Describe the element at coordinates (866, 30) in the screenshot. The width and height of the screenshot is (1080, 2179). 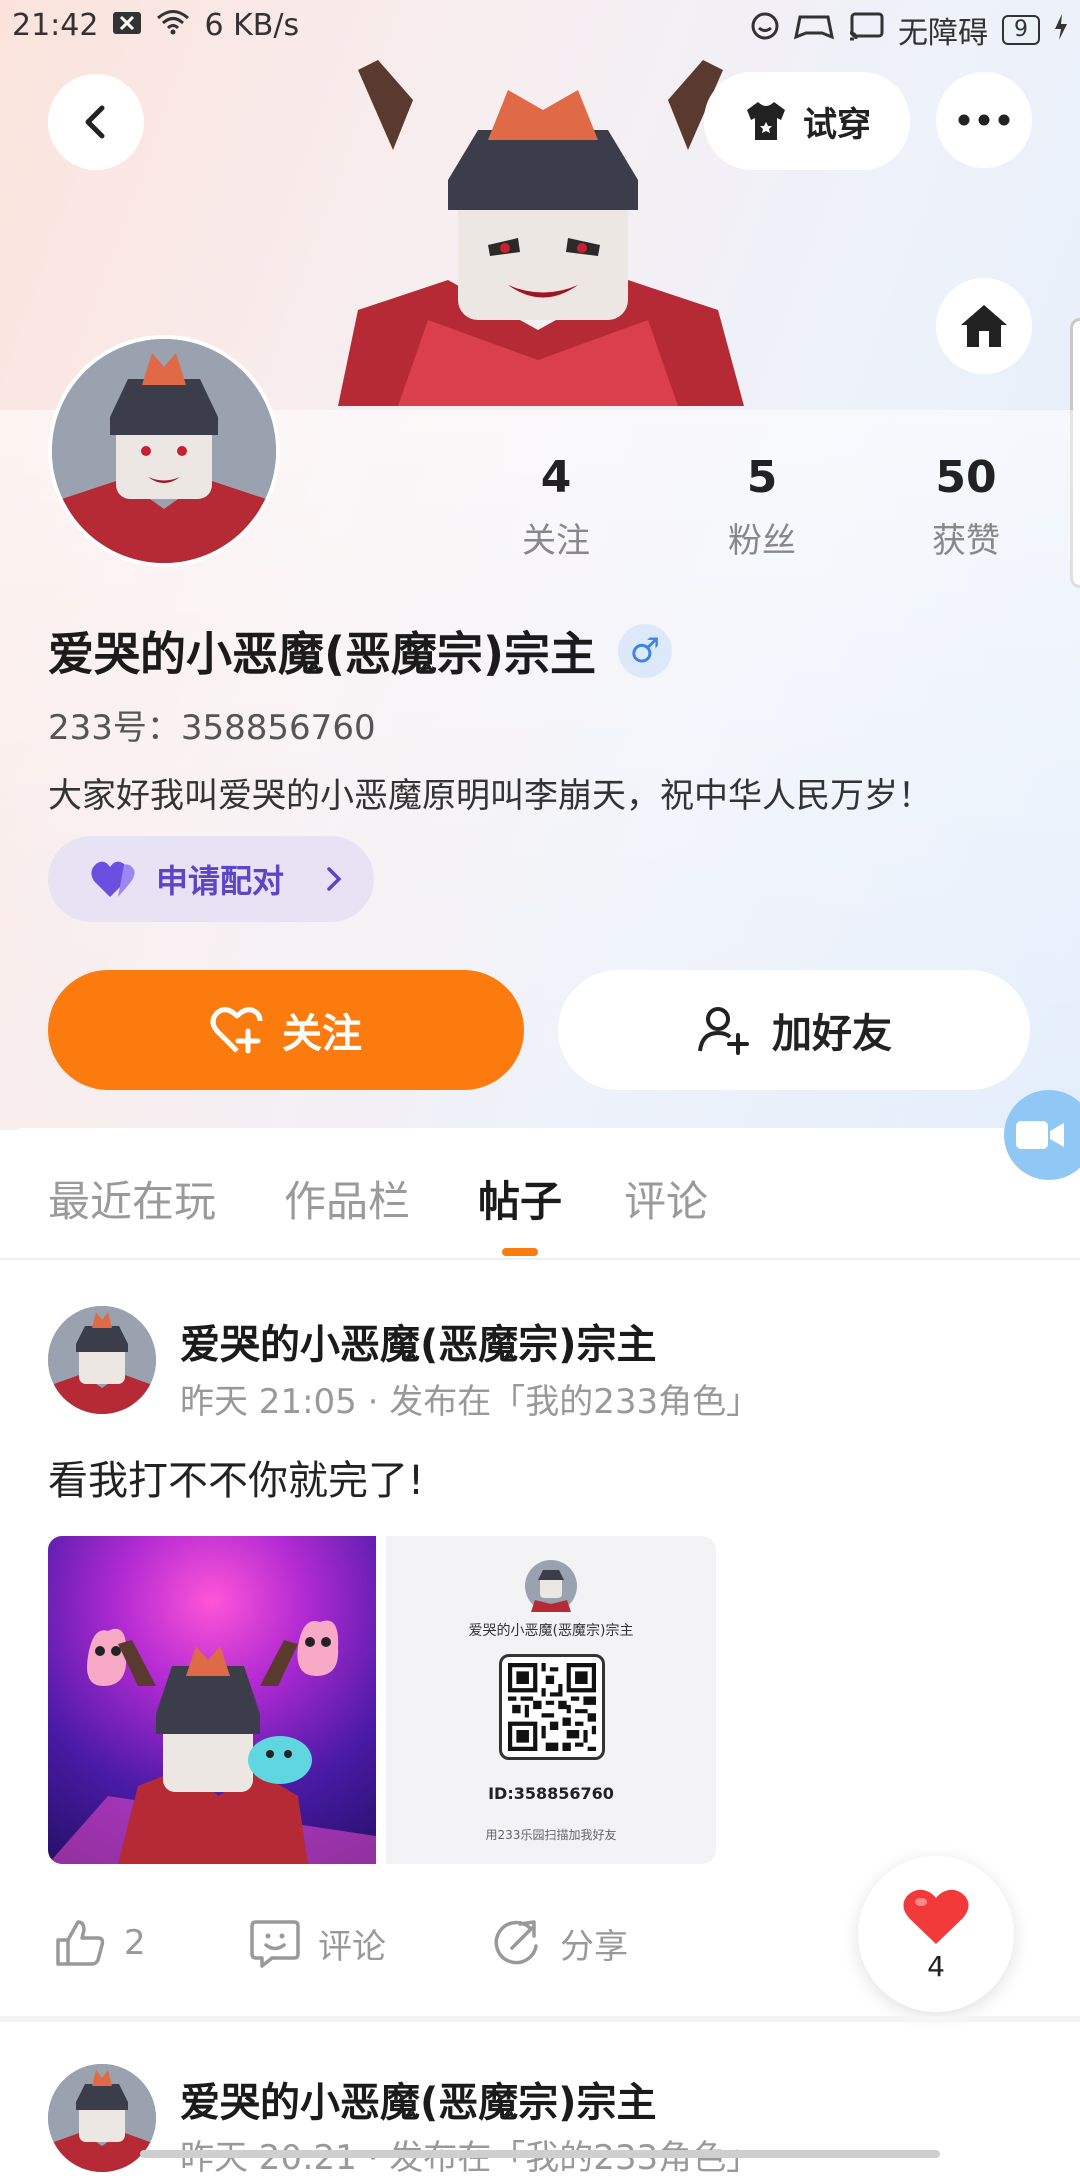
I see `cast-icon` at that location.